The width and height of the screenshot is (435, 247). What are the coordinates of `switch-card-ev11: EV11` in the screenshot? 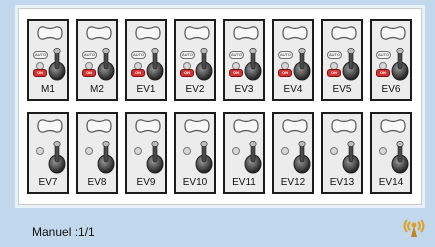 It's located at (244, 153).